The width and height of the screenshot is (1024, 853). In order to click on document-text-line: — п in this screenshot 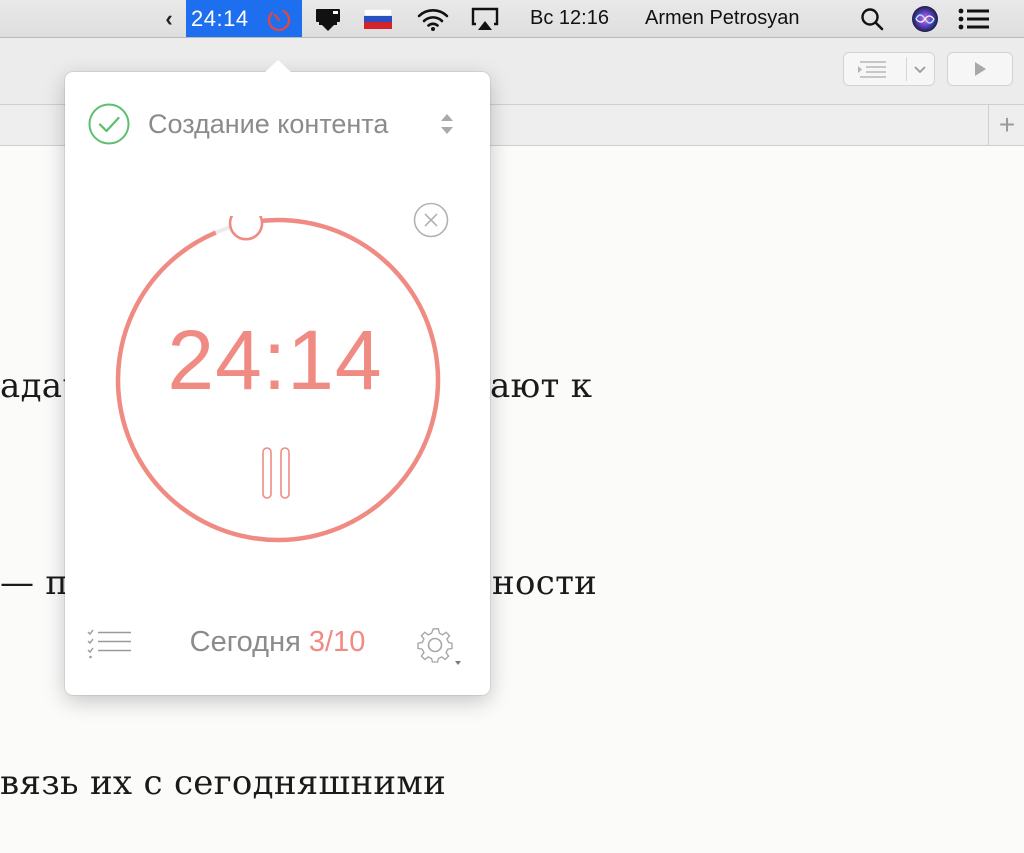, I will do `click(34, 583)`.